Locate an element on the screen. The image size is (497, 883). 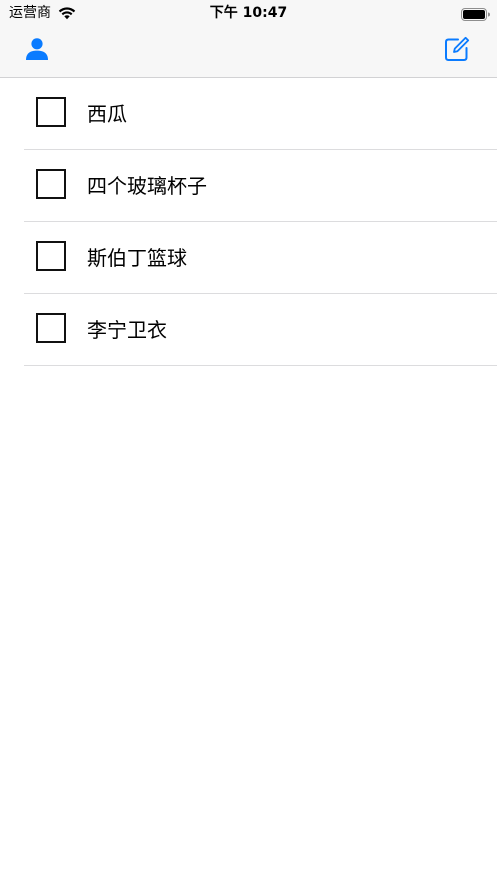
compose-icon is located at coordinates (457, 51).